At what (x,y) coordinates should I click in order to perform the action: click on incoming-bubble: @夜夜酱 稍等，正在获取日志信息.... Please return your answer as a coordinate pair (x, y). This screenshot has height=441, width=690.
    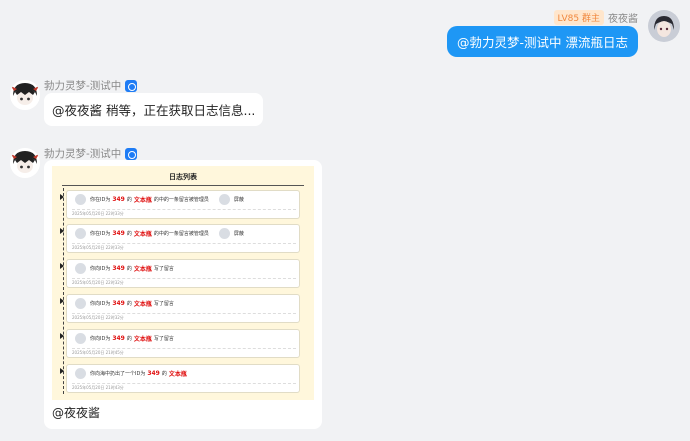
    Looking at the image, I should click on (154, 109).